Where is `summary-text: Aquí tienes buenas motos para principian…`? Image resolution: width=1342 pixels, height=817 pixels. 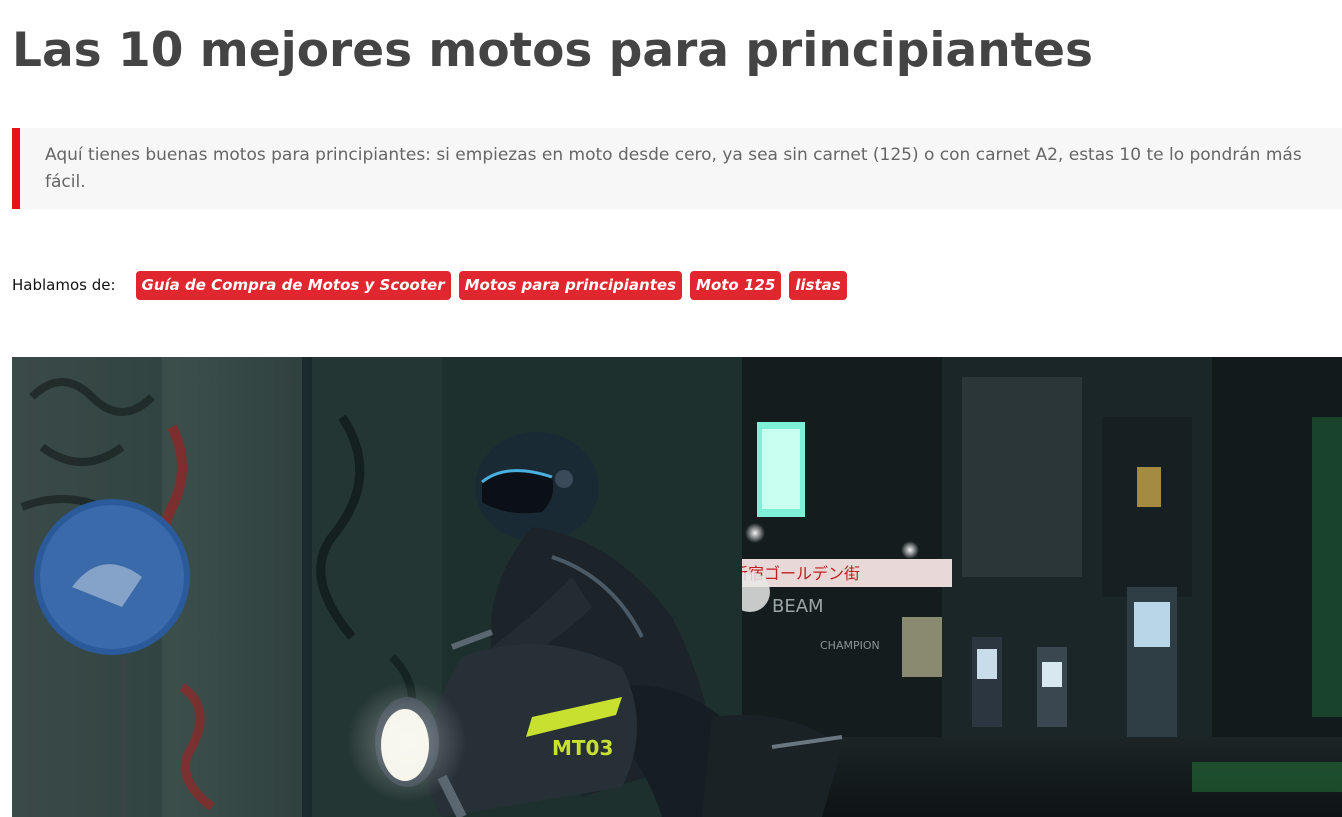
summary-text: Aquí tienes buenas motos para principian… is located at coordinates (673, 168).